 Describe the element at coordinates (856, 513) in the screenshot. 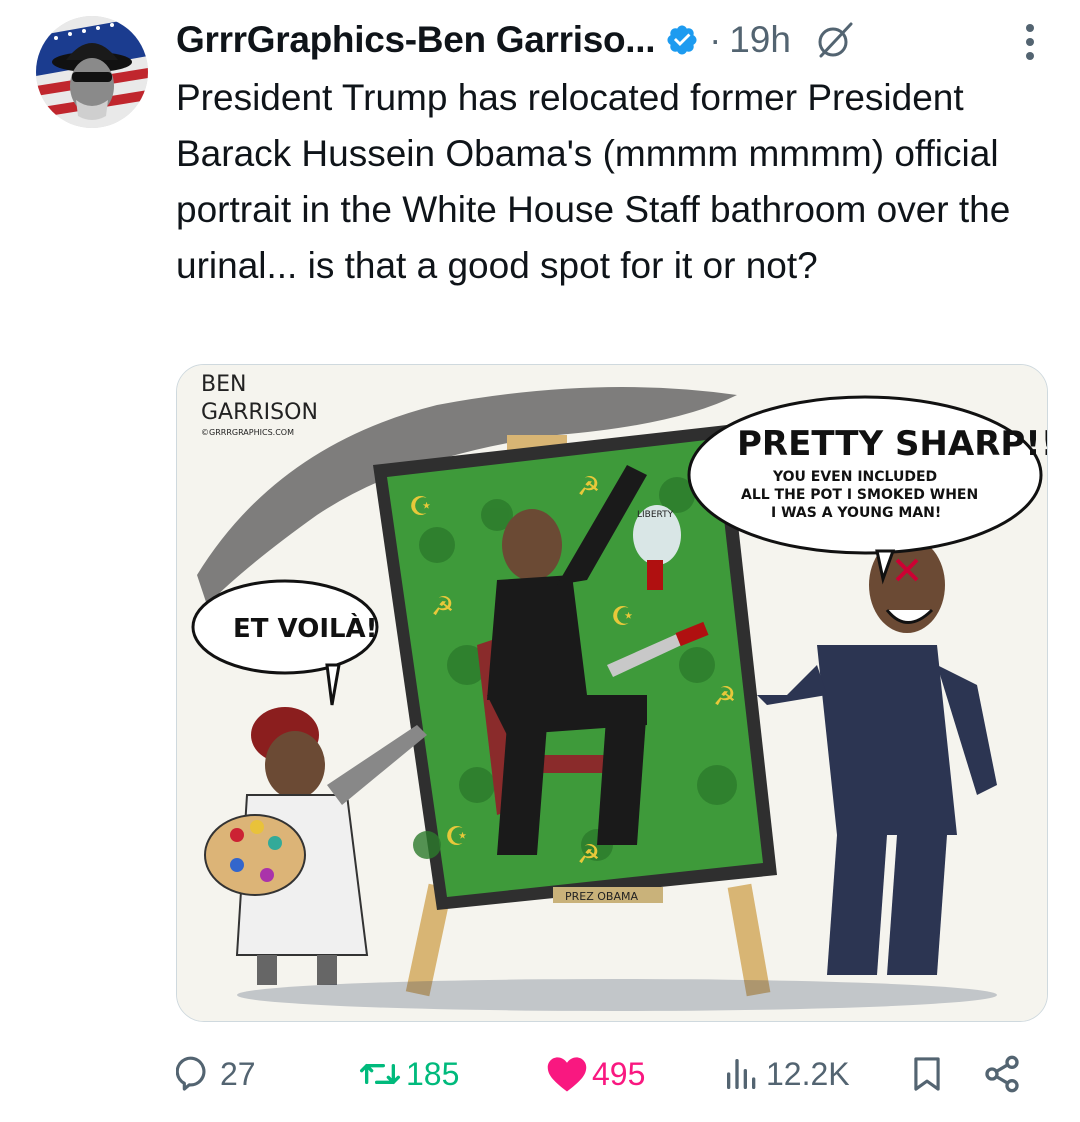

I see `bubble-right-line3: I WAS A YOUNG MAN!` at that location.